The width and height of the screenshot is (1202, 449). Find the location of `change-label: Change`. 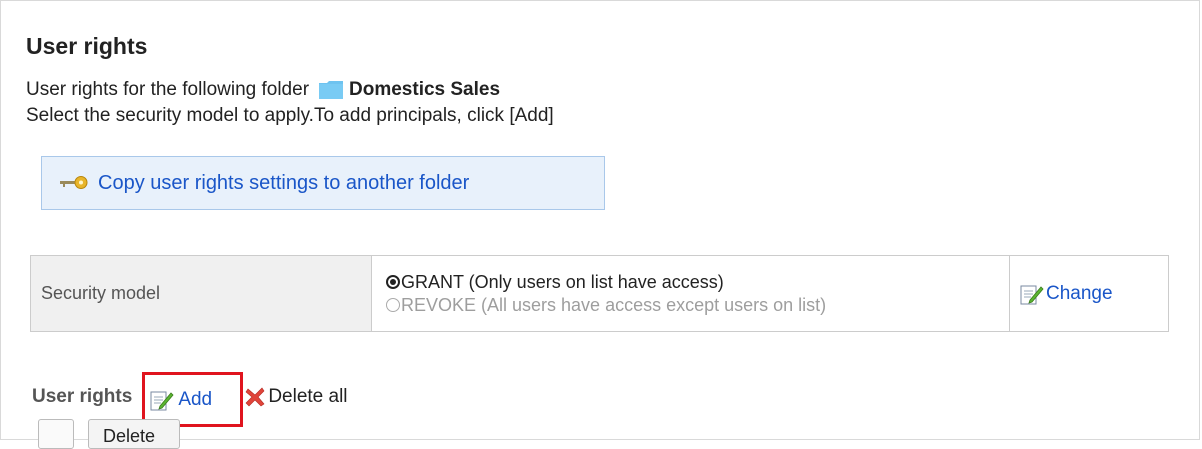

change-label: Change is located at coordinates (1079, 293).